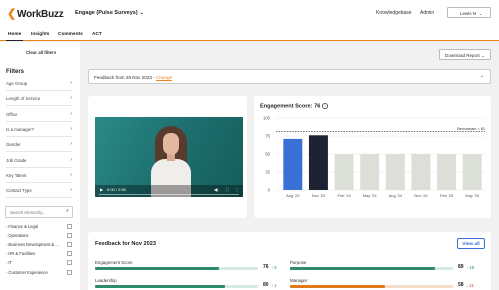 The image size is (499, 290). Describe the element at coordinates (461, 285) in the screenshot. I see `metric-value: 58` at that location.